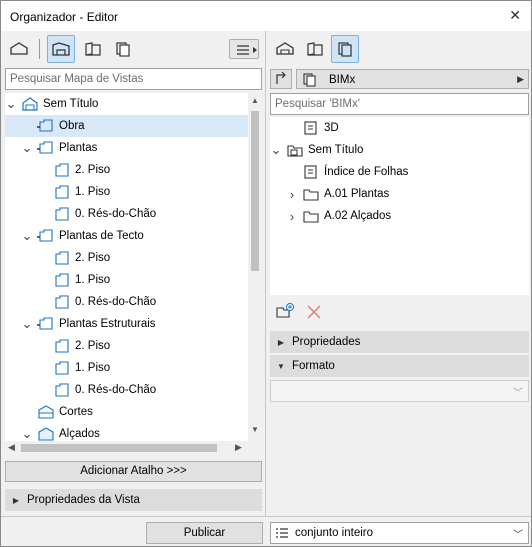 This screenshot has width=532, height=547. I want to click on h-scrollbar-thumb, so click(119, 448).